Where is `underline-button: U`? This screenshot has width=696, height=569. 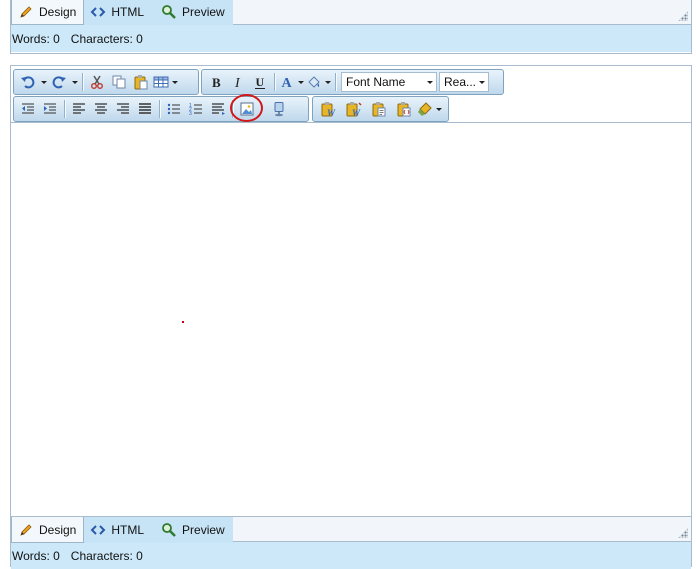
underline-button: U is located at coordinates (260, 82).